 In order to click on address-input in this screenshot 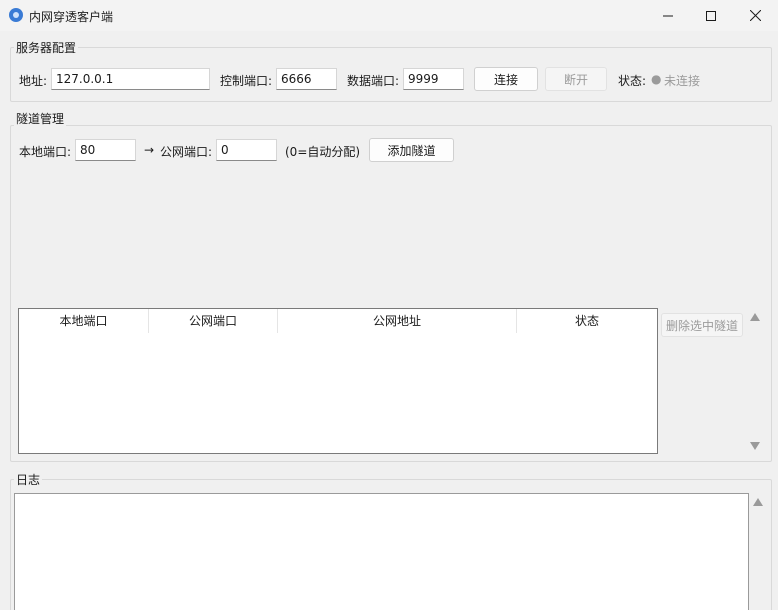, I will do `click(130, 79)`.